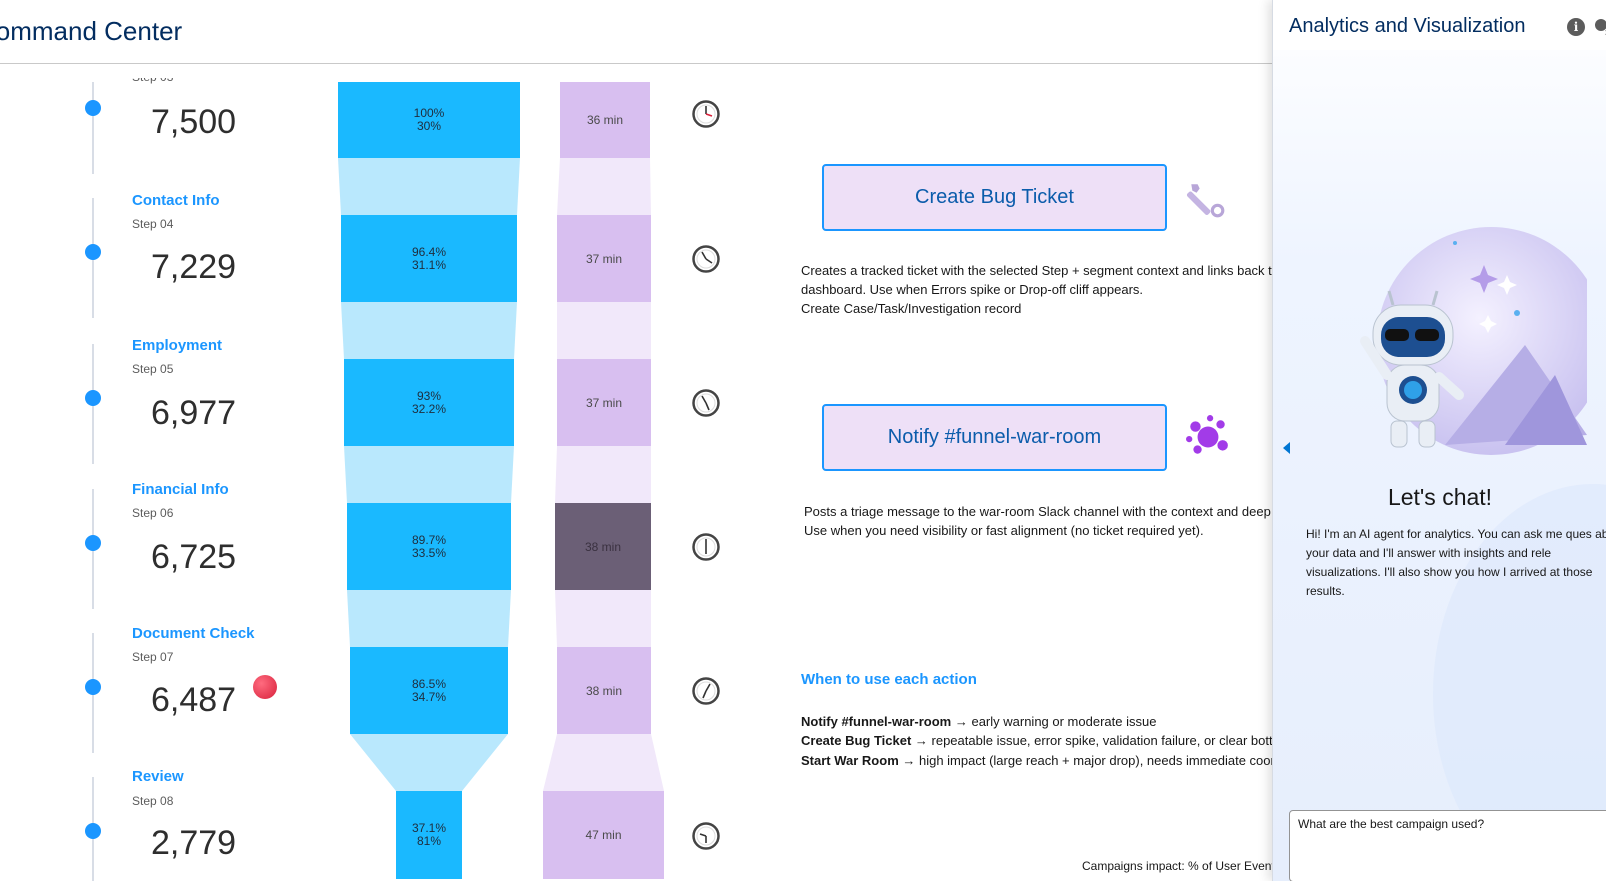 Image resolution: width=1606 pixels, height=881 pixels. I want to click on conversion-bar: 37.1% 81%, so click(429, 835).